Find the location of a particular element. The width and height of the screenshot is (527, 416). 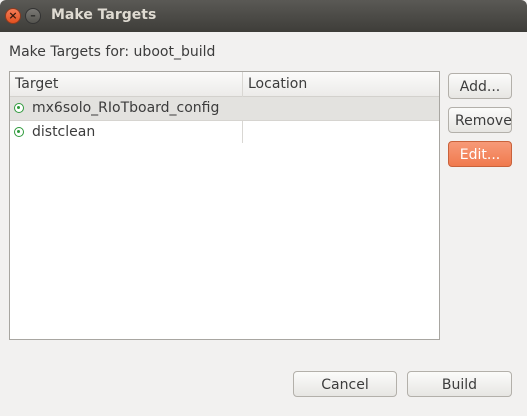

build-button: Build is located at coordinates (459, 384).